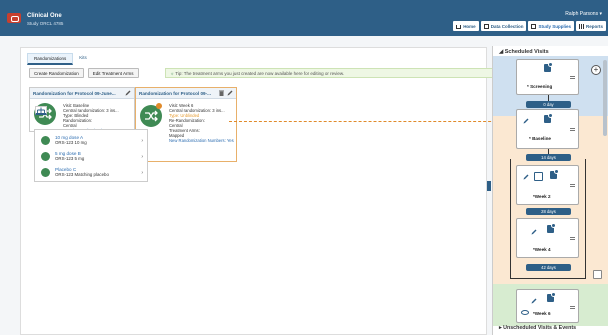 The width and height of the screenshot is (608, 335). What do you see at coordinates (547, 77) in the screenshot?
I see `visit-card-screening: * Screening` at bounding box center [547, 77].